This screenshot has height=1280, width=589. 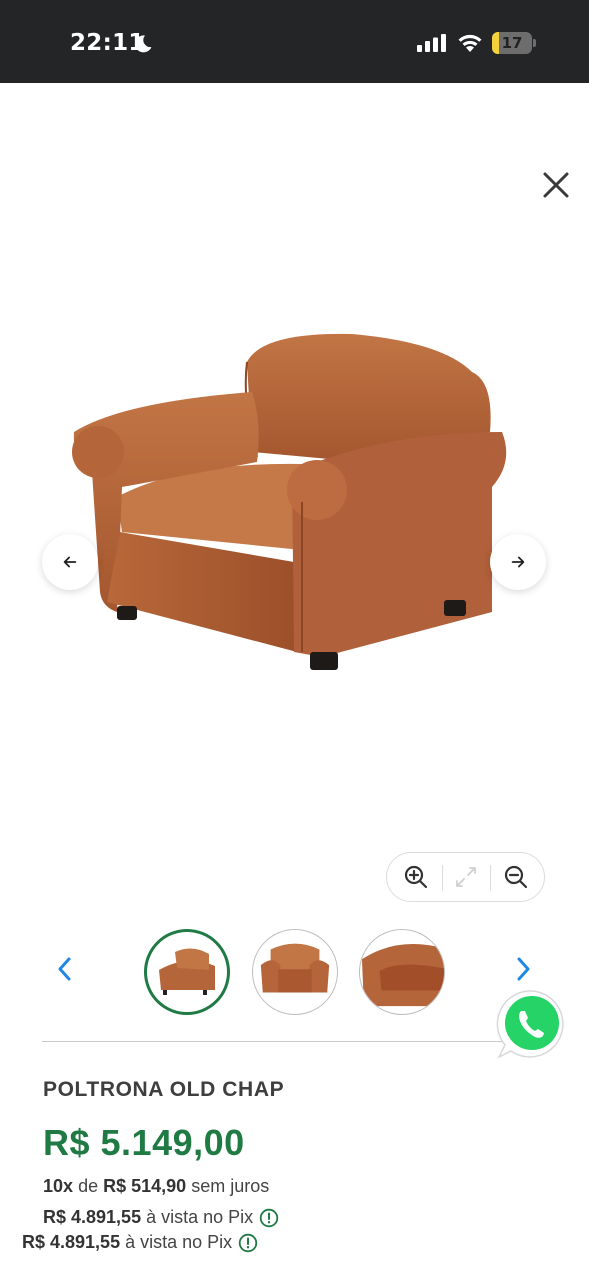 I want to click on chevron-left-icon, so click(x=64, y=969).